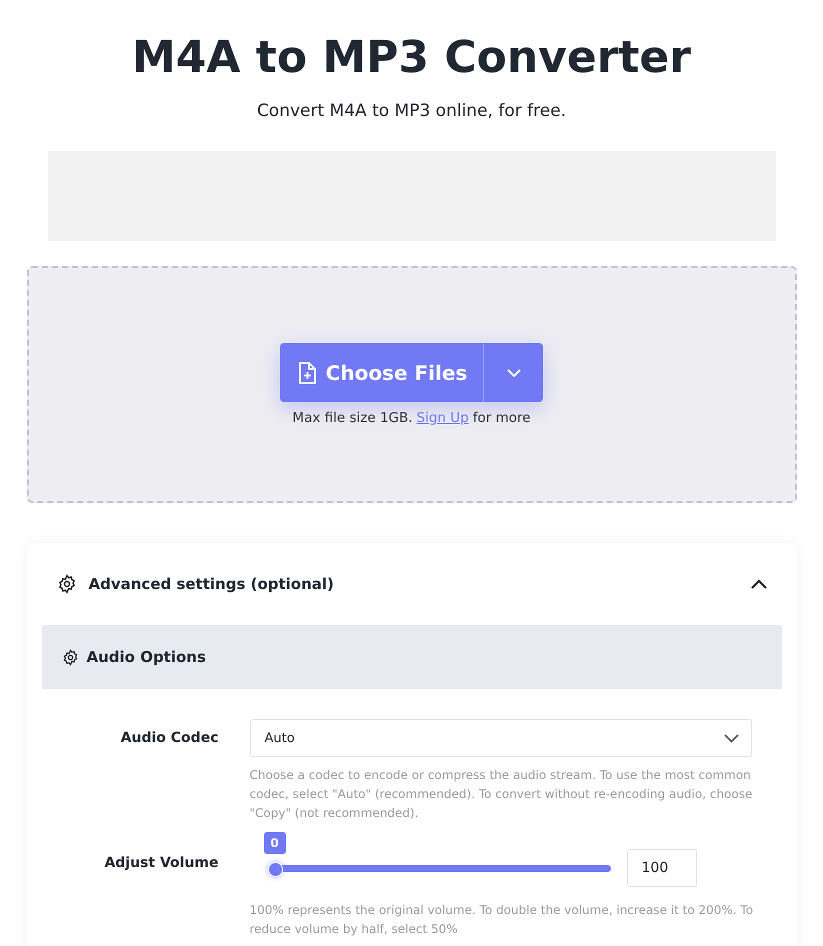  I want to click on choose-files-button: Choose Files, so click(412, 372).